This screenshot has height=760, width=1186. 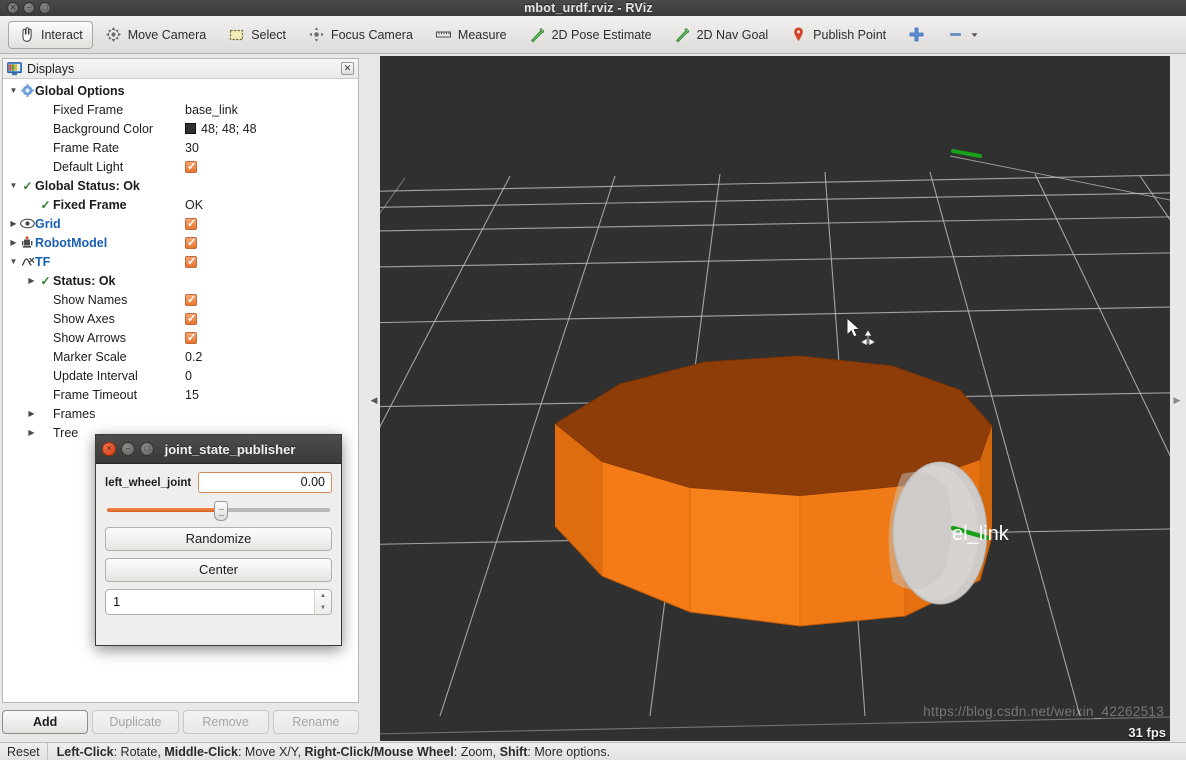 What do you see at coordinates (180, 204) in the screenshot?
I see `display-row-fixed-frame: ✓ Fixed Frame OK` at bounding box center [180, 204].